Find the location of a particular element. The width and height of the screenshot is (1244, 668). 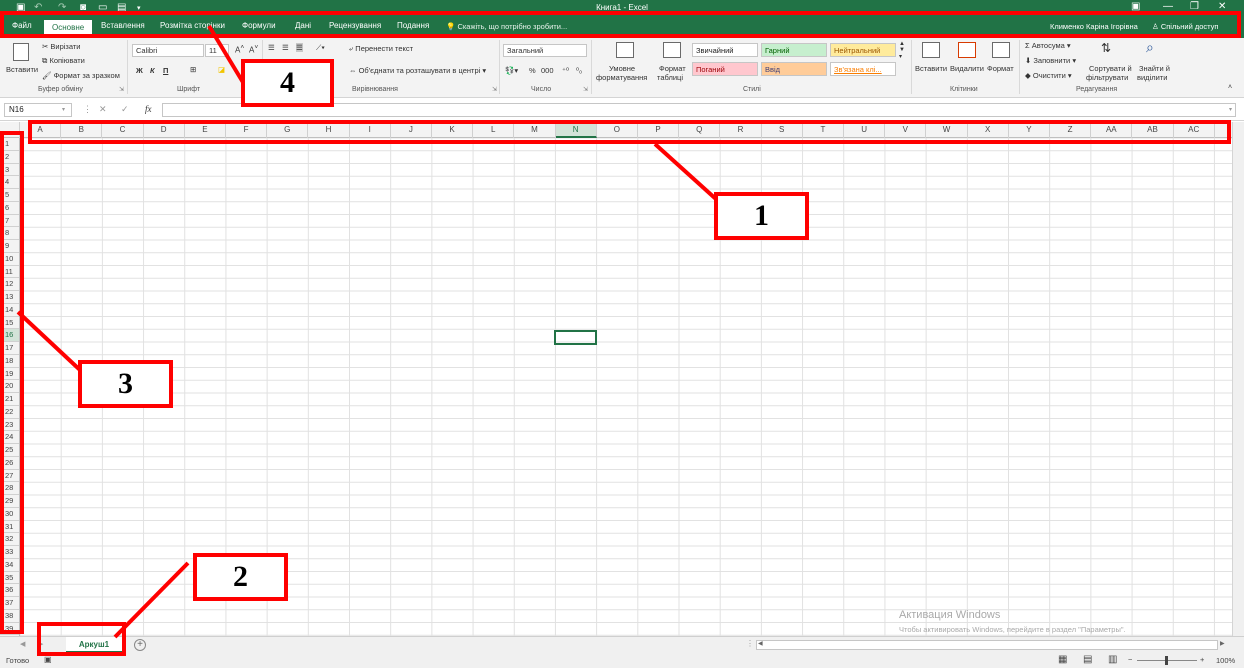

callout-1: 1 is located at coordinates (761, 216).